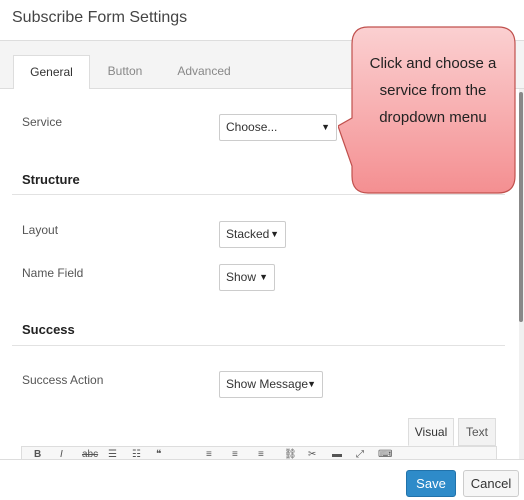 The width and height of the screenshot is (524, 500). What do you see at coordinates (431, 483) in the screenshot?
I see `save-button: Save` at bounding box center [431, 483].